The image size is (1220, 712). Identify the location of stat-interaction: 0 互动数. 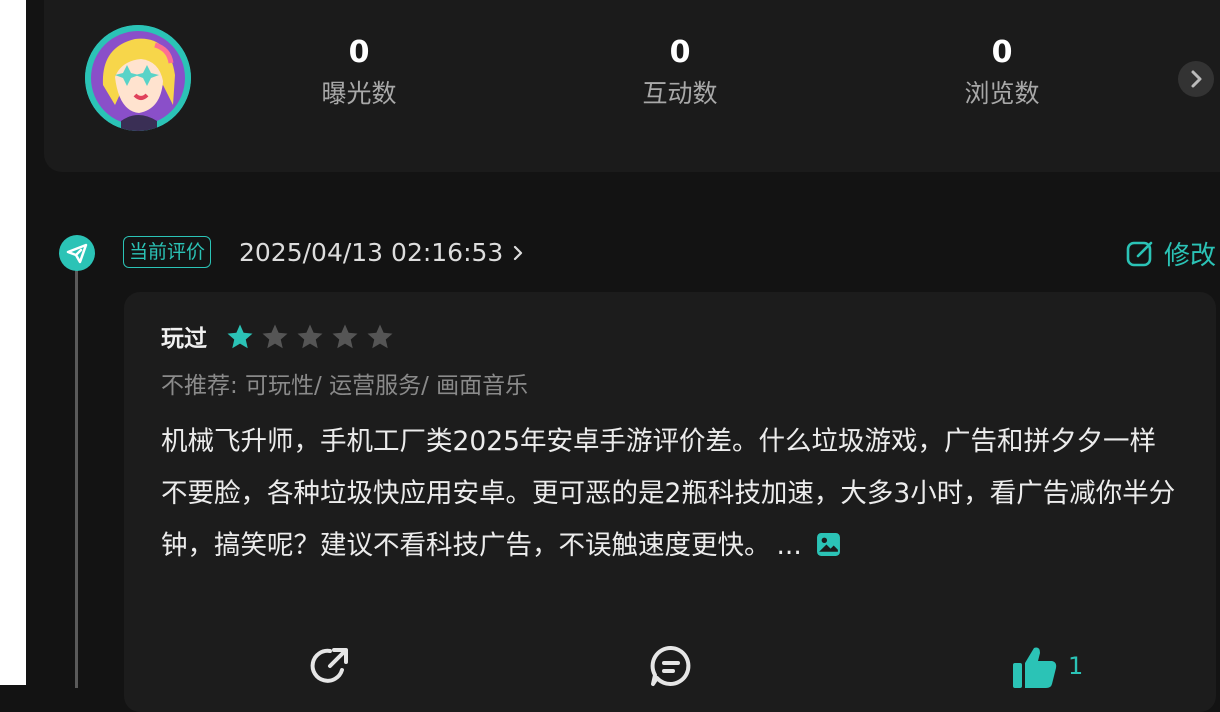
(680, 73).